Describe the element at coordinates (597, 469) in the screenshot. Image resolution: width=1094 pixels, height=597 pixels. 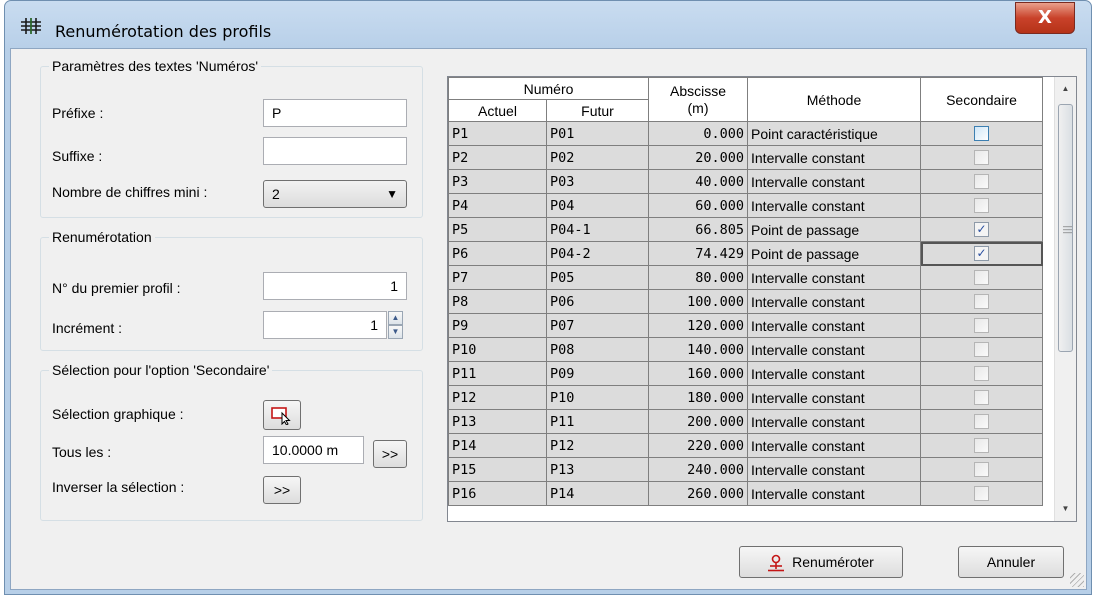
I see `cell-futur: P13` at that location.